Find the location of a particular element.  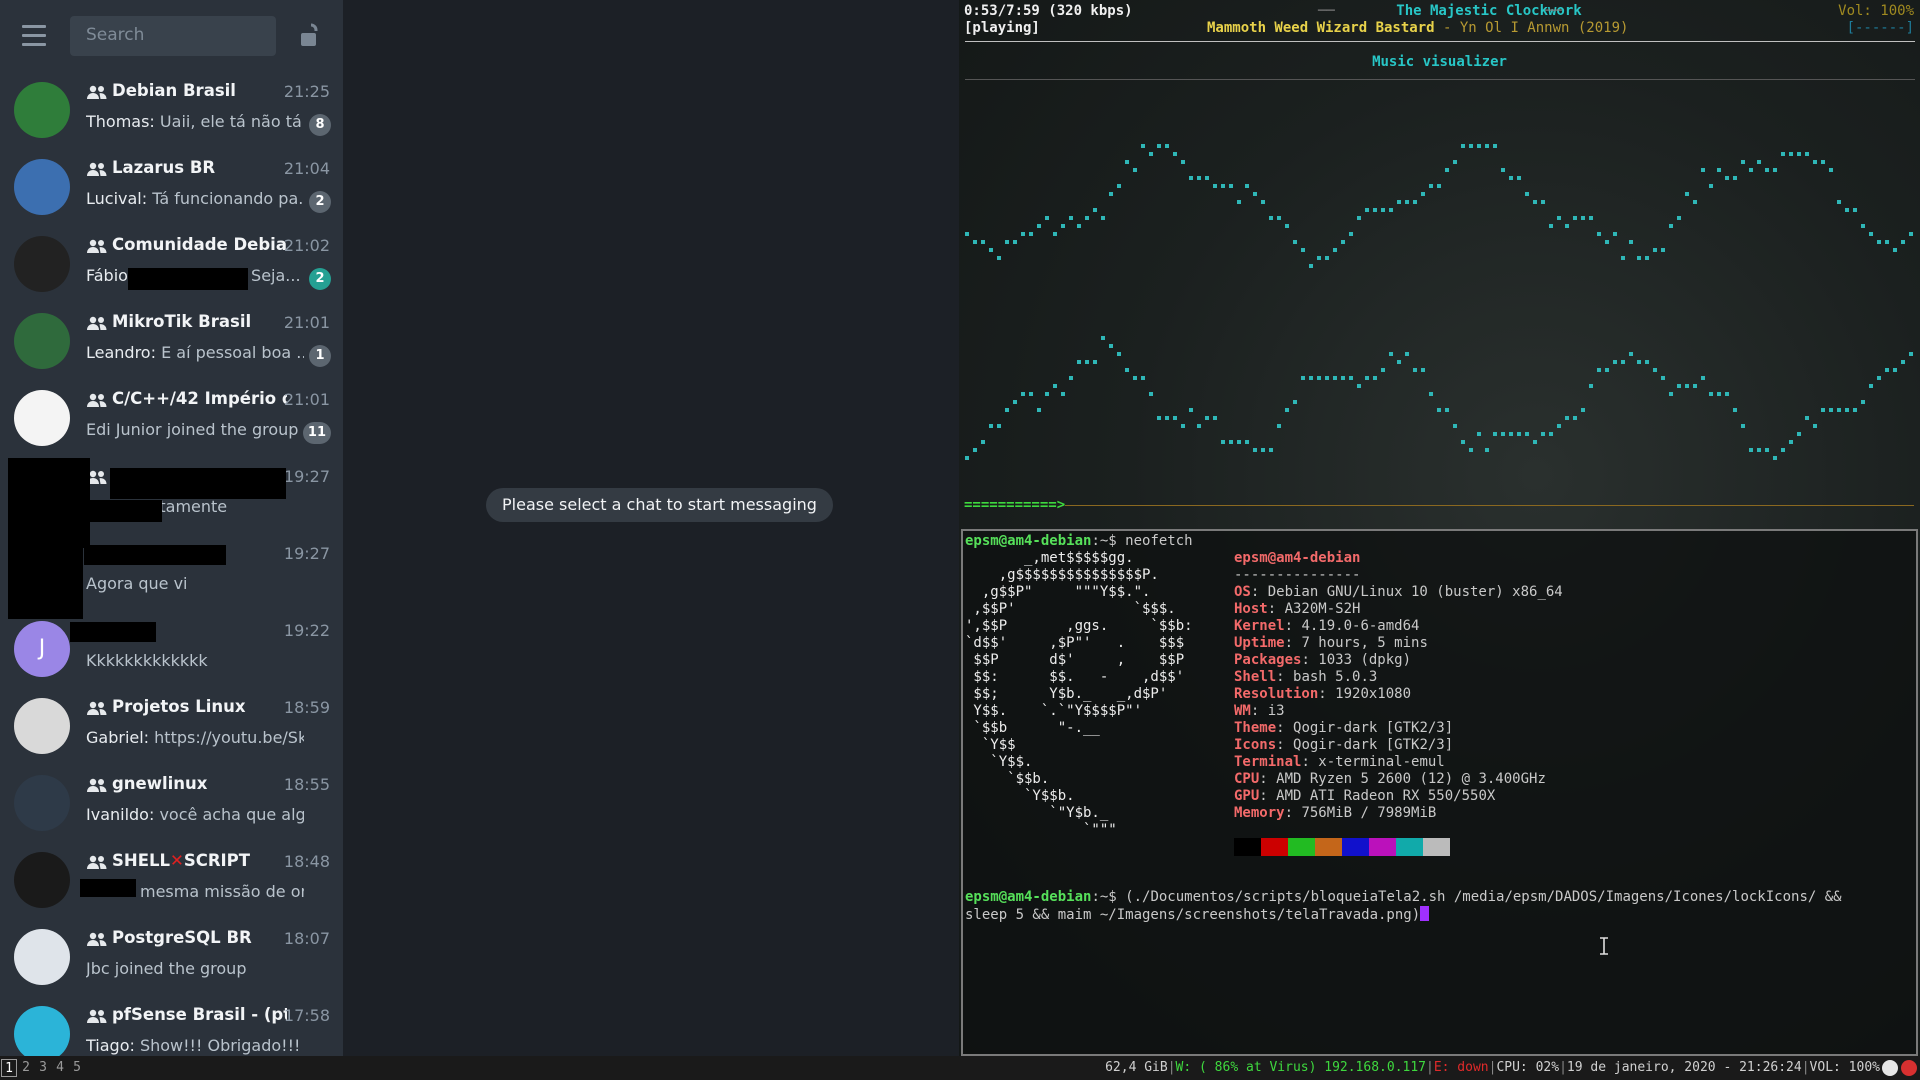

progress-bar-track is located at coordinates (1489, 505).